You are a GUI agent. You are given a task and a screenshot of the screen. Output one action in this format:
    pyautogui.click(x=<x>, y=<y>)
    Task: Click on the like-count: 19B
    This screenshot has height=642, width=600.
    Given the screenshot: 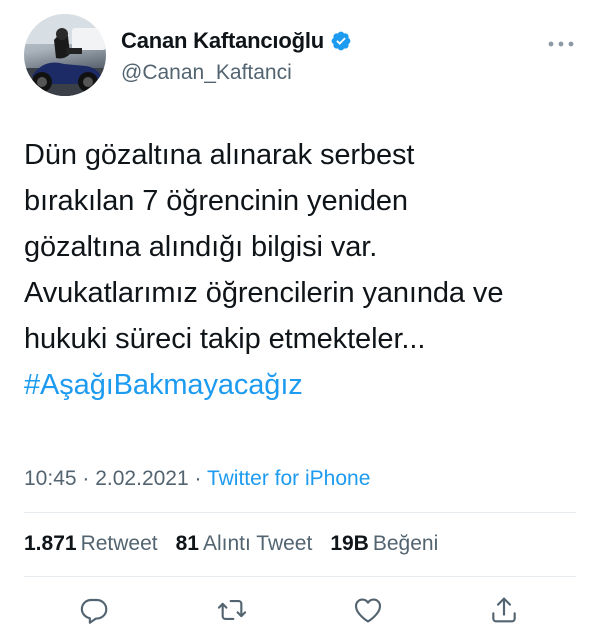 What is the action you would take?
    pyautogui.click(x=349, y=543)
    